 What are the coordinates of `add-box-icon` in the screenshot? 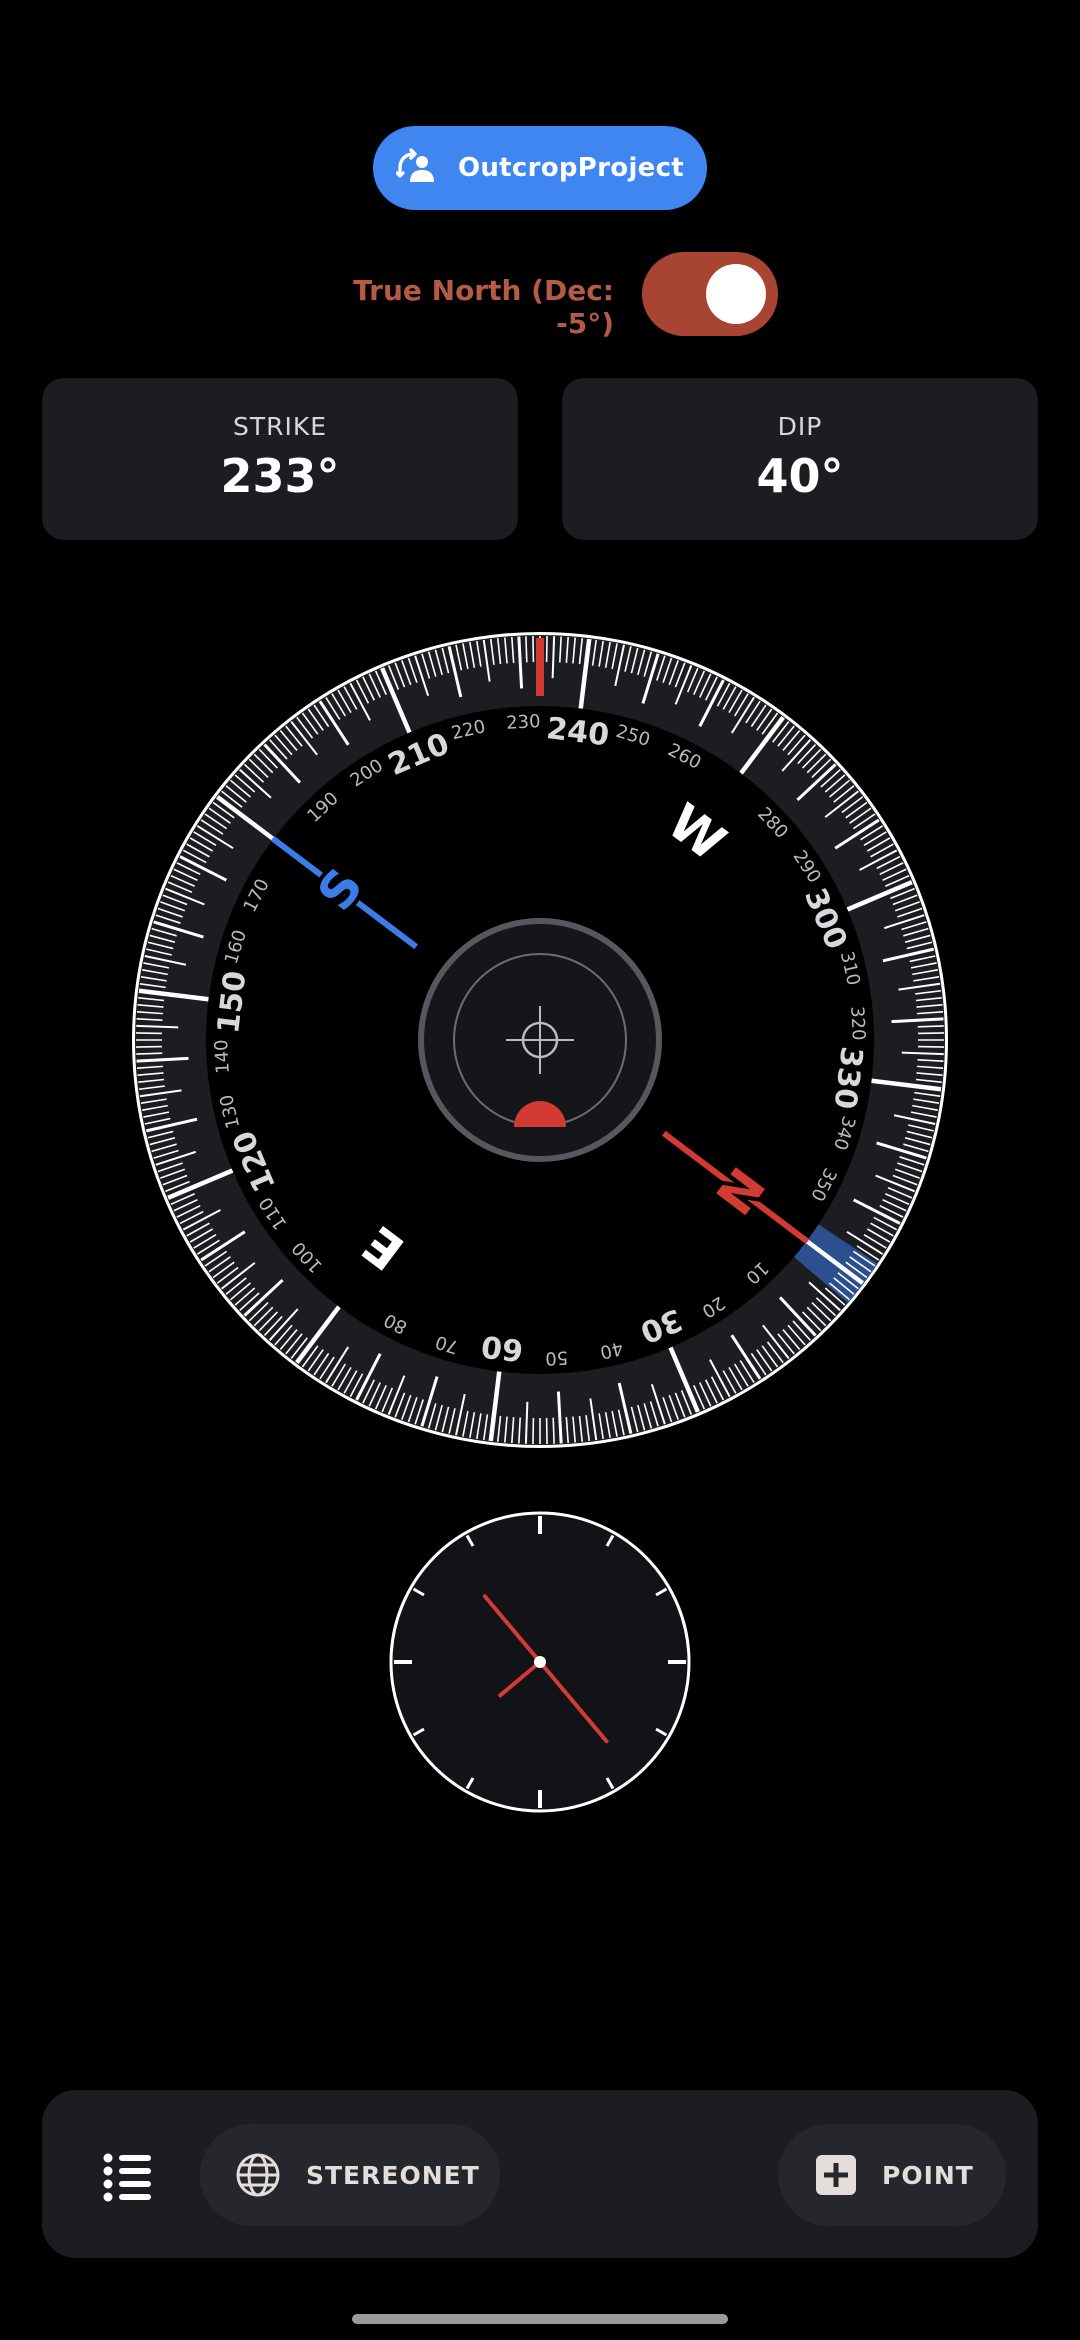 It's located at (836, 2175).